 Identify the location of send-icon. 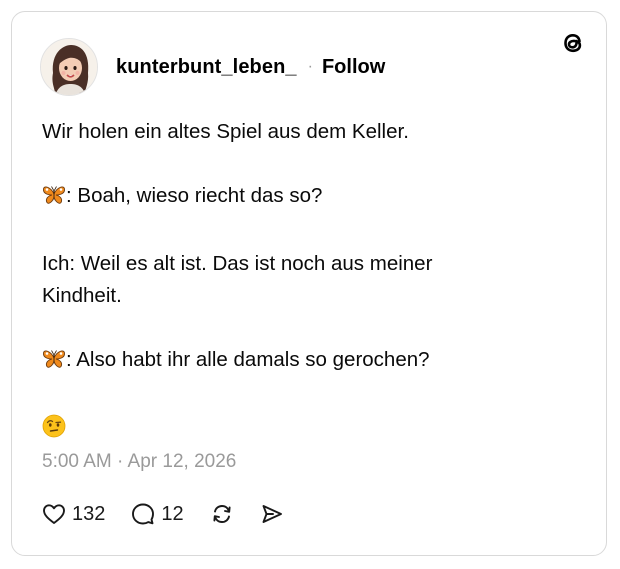
(272, 514).